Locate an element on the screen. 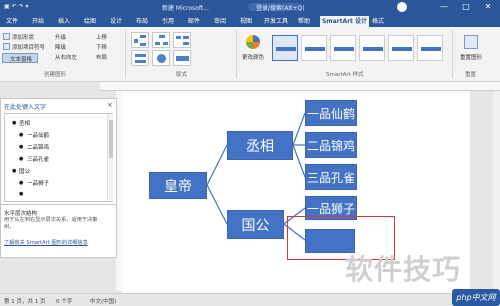 The image size is (500, 306). smartart-node-branch2: 国公 is located at coordinates (255, 224).